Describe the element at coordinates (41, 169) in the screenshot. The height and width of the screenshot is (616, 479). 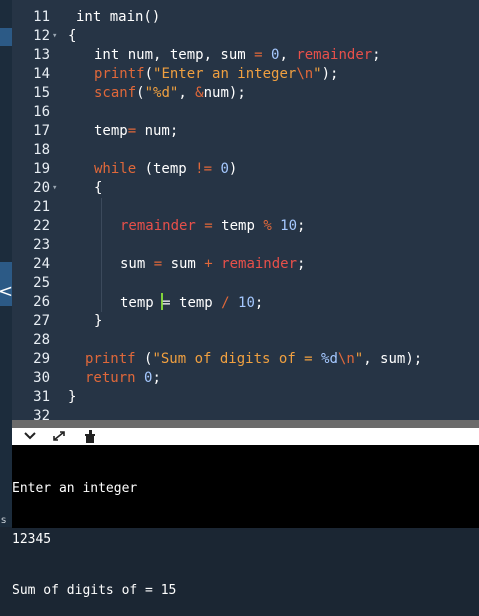
I see `line-number: 19` at that location.